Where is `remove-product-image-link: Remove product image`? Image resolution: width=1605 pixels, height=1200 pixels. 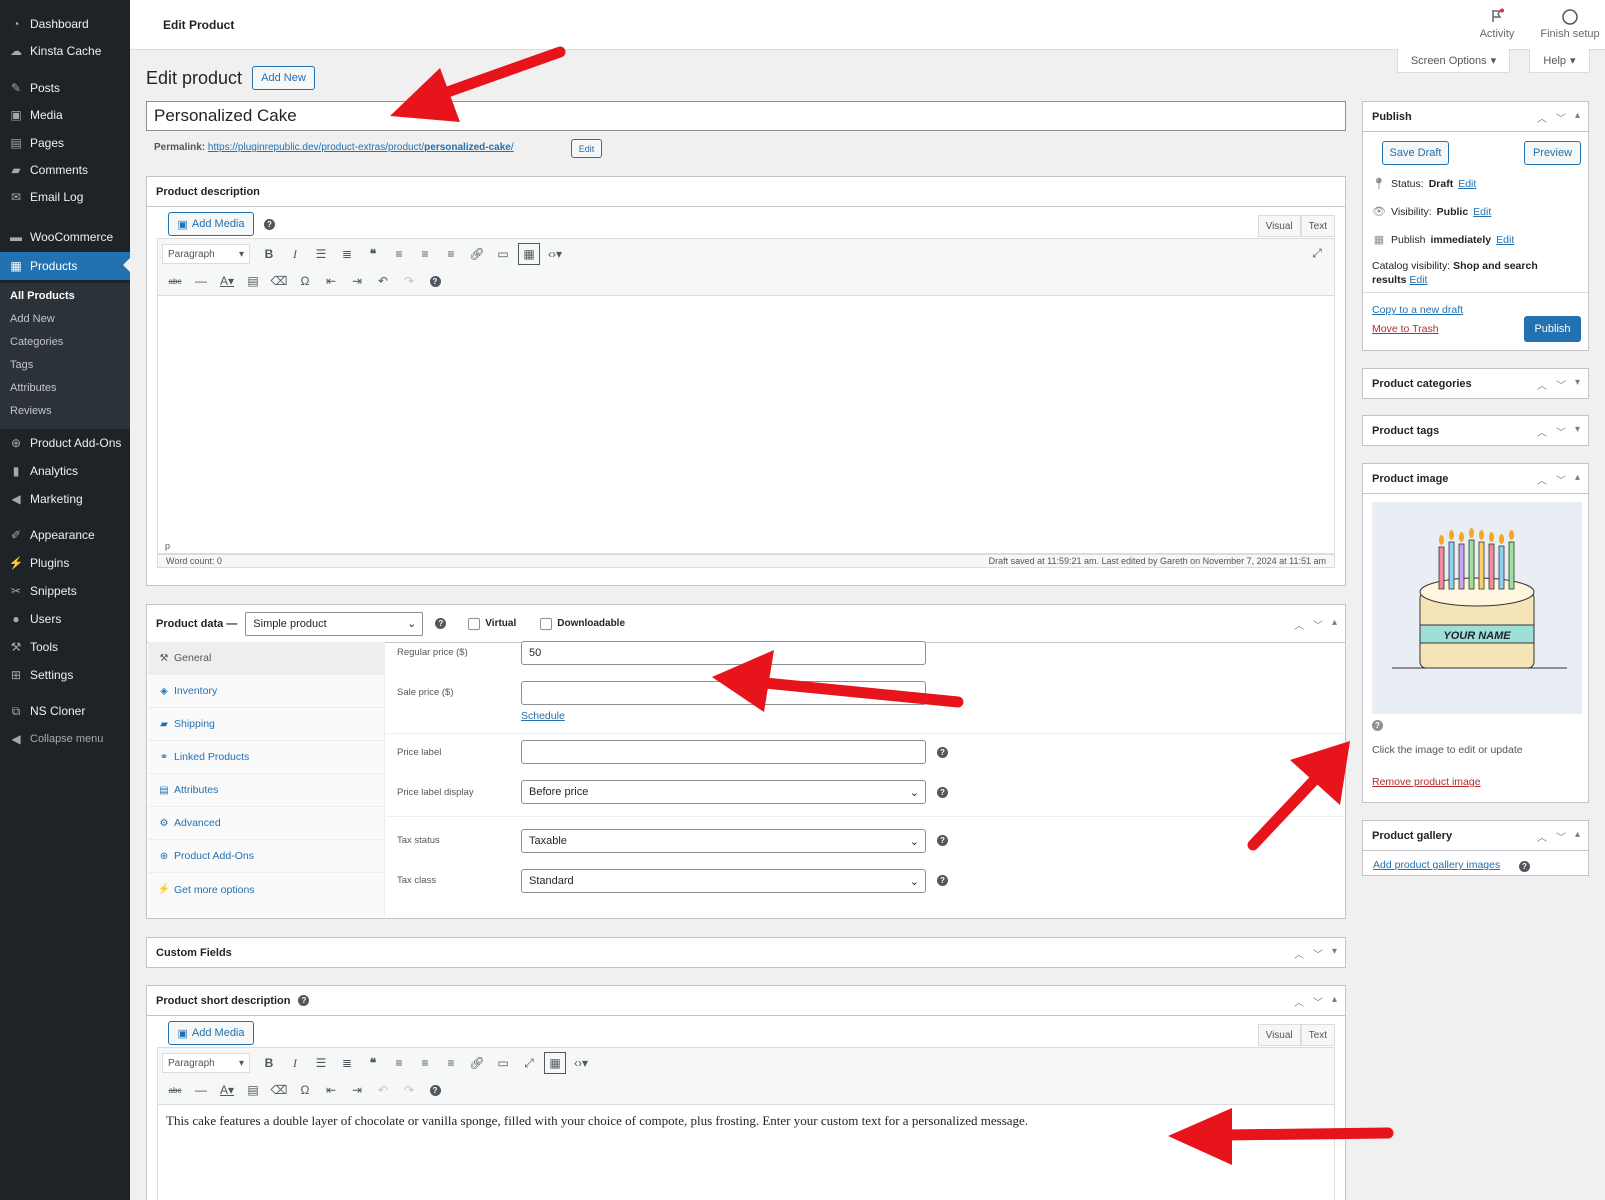 remove-product-image-link: Remove product image is located at coordinates (1426, 782).